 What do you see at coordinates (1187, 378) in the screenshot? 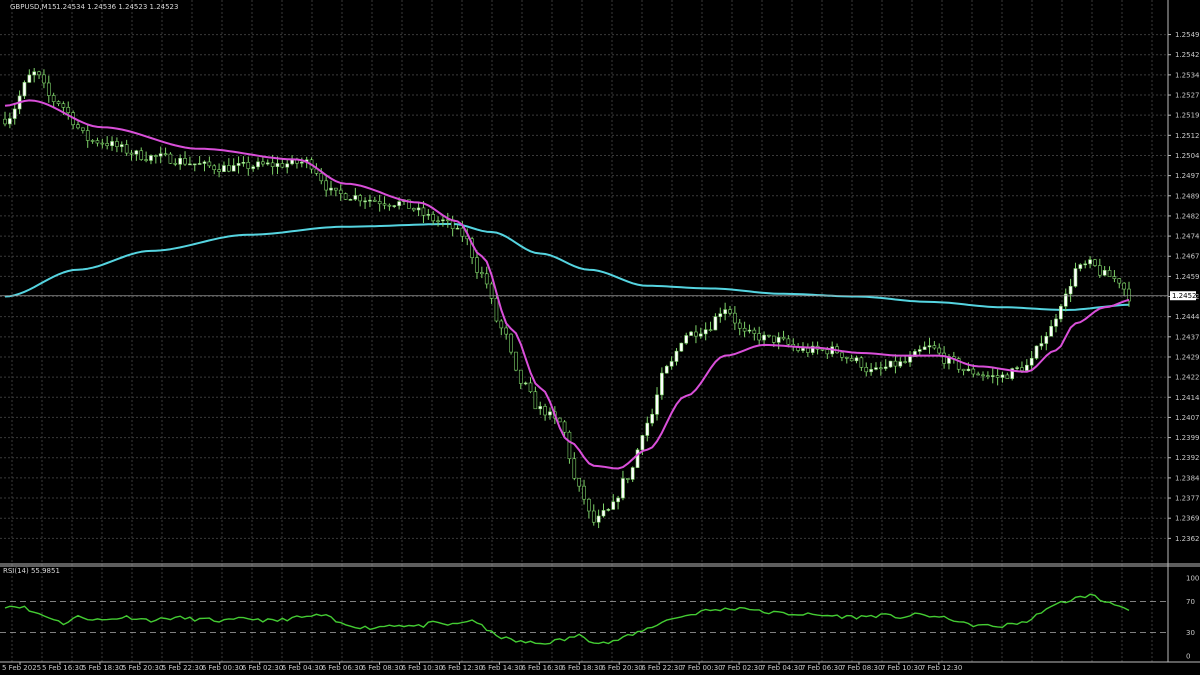
I see `price-tick-label: 1.24220` at bounding box center [1187, 378].